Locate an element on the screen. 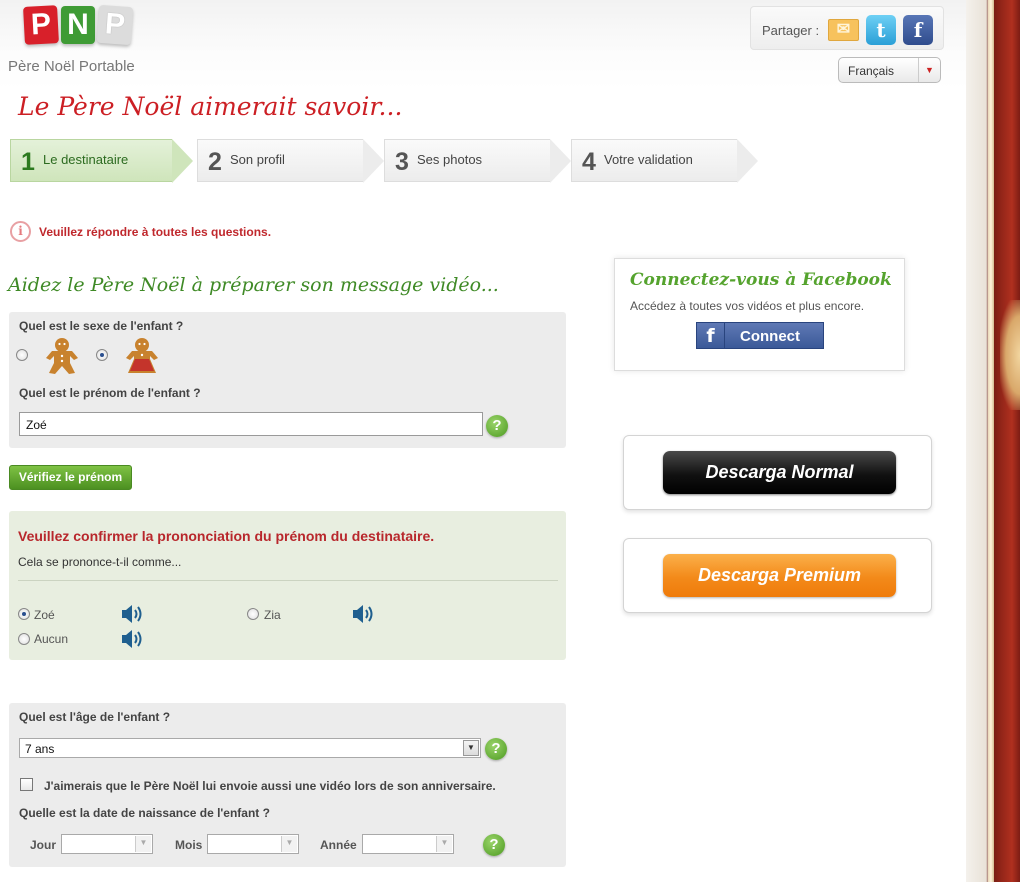 This screenshot has width=1020, height=882. facebook-connect-button: f Connect is located at coordinates (760, 335).